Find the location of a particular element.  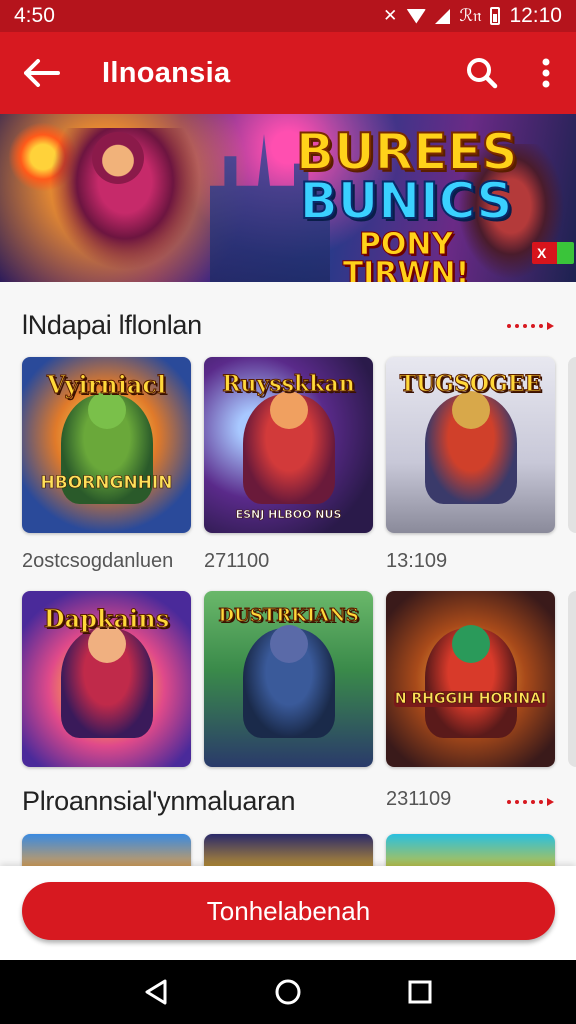

hero-head-illustration is located at coordinates (118, 158).